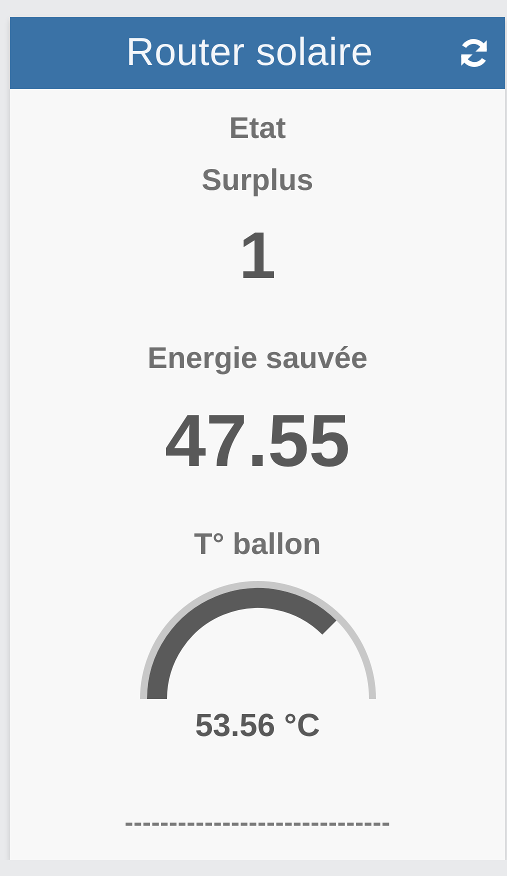 This screenshot has height=876, width=507. Describe the element at coordinates (257, 725) in the screenshot. I see `gauge-reading: 53.56 °C` at that location.